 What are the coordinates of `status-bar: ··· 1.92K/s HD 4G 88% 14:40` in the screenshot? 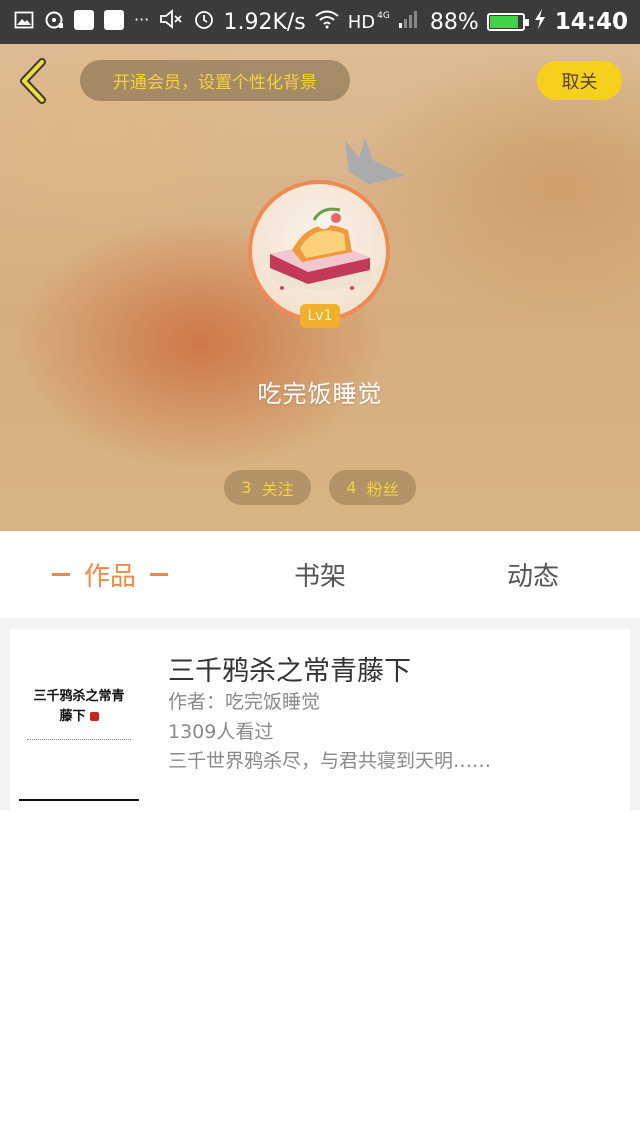 It's located at (320, 22).